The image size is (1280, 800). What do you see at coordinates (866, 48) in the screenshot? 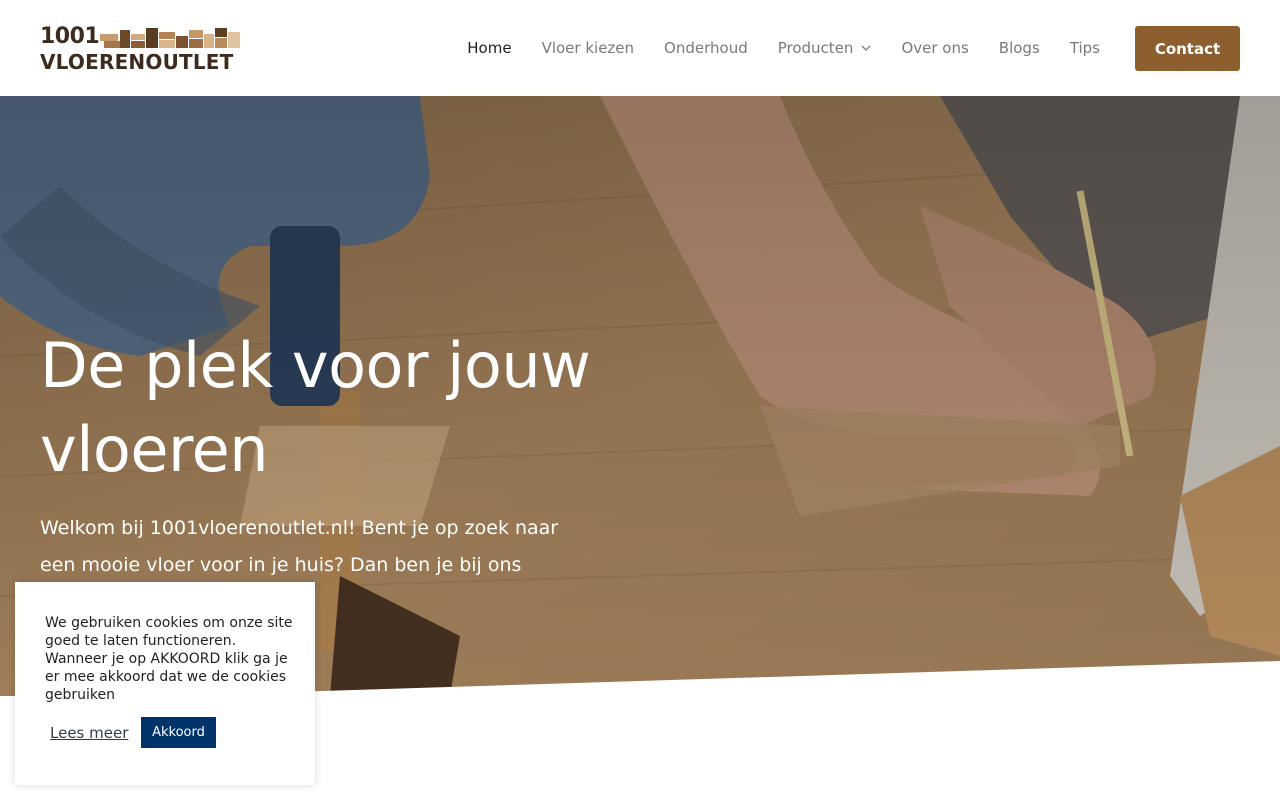
I see `chevron-down-icon` at bounding box center [866, 48].